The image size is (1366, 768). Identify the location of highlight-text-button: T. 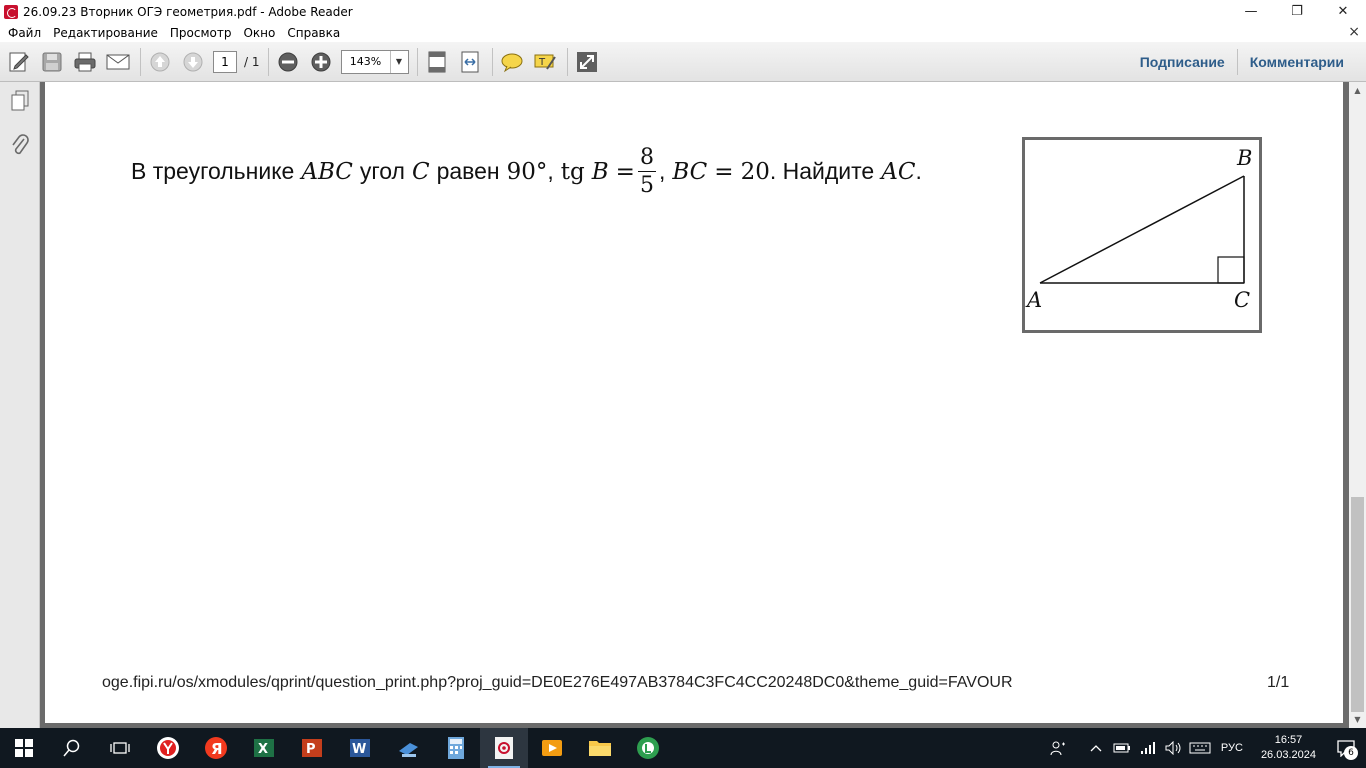
(545, 62).